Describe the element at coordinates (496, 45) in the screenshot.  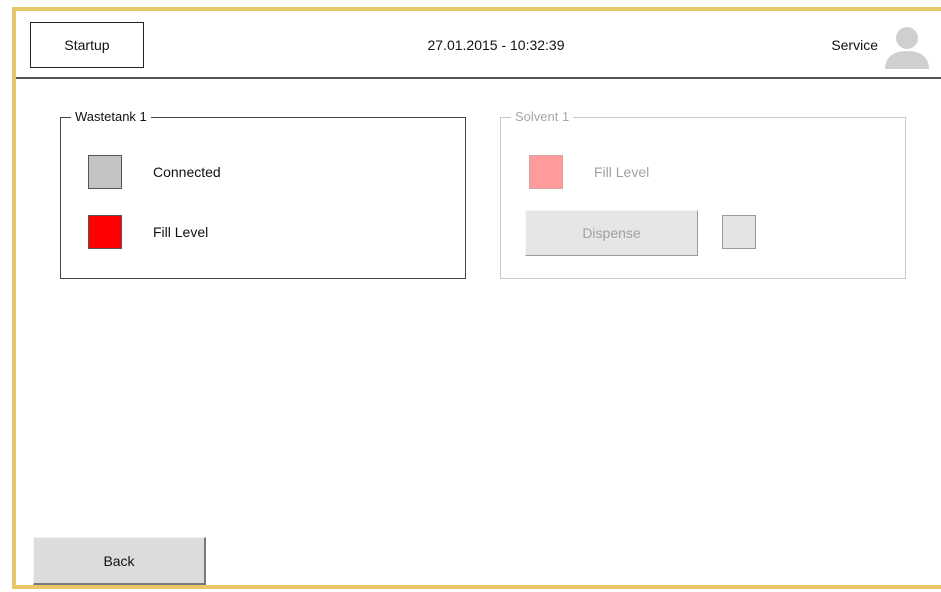
I see `datetime-display: 27.01.2015 - 10:32:39` at that location.